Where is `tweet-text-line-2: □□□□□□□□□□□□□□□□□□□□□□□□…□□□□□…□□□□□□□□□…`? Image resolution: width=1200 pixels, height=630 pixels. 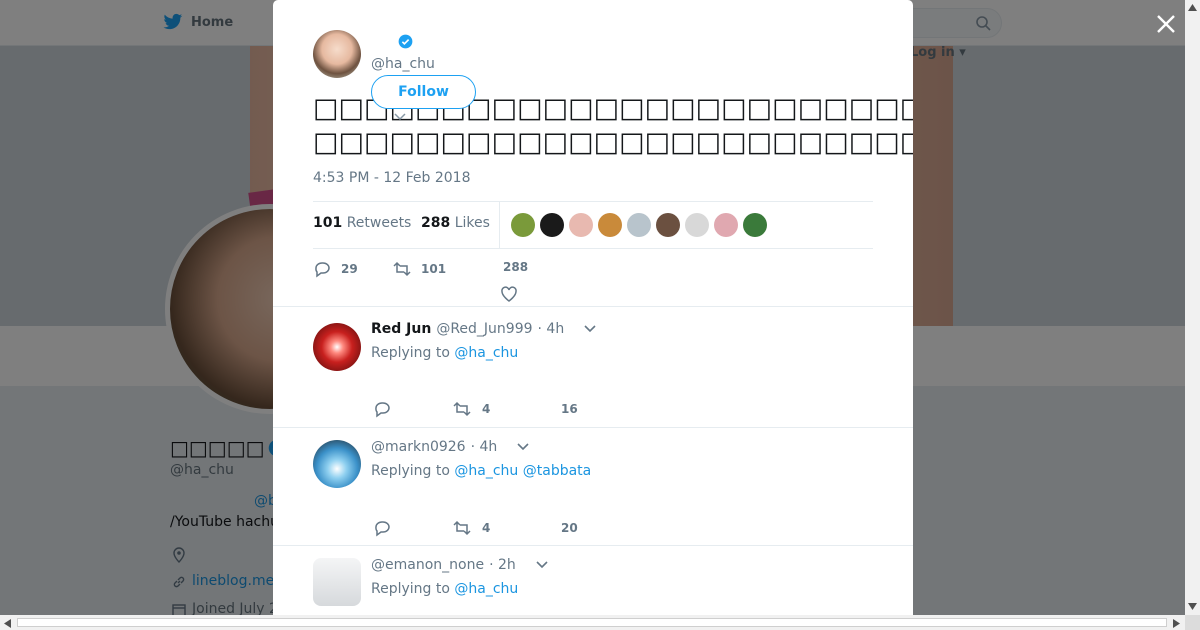 tweet-text-line-2: □□□□□□□□□□□□□□□□□□□□□□□□…□□□□□…□□□□□□□□□… is located at coordinates (613, 142).